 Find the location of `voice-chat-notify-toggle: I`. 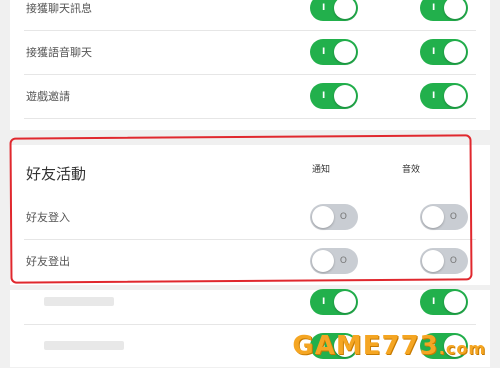

voice-chat-notify-toggle: I is located at coordinates (334, 52).